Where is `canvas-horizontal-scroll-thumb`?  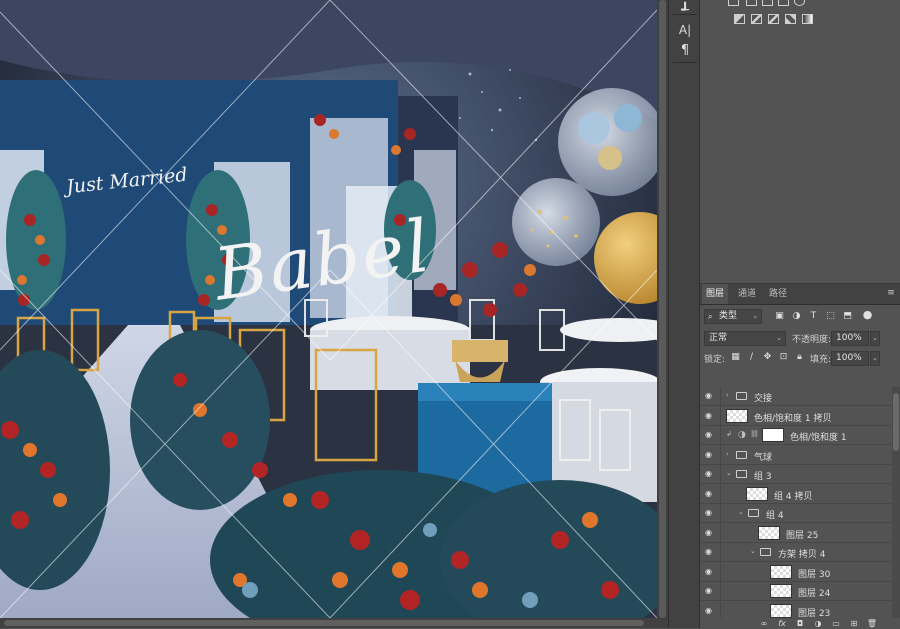 canvas-horizontal-scroll-thumb is located at coordinates (324, 623).